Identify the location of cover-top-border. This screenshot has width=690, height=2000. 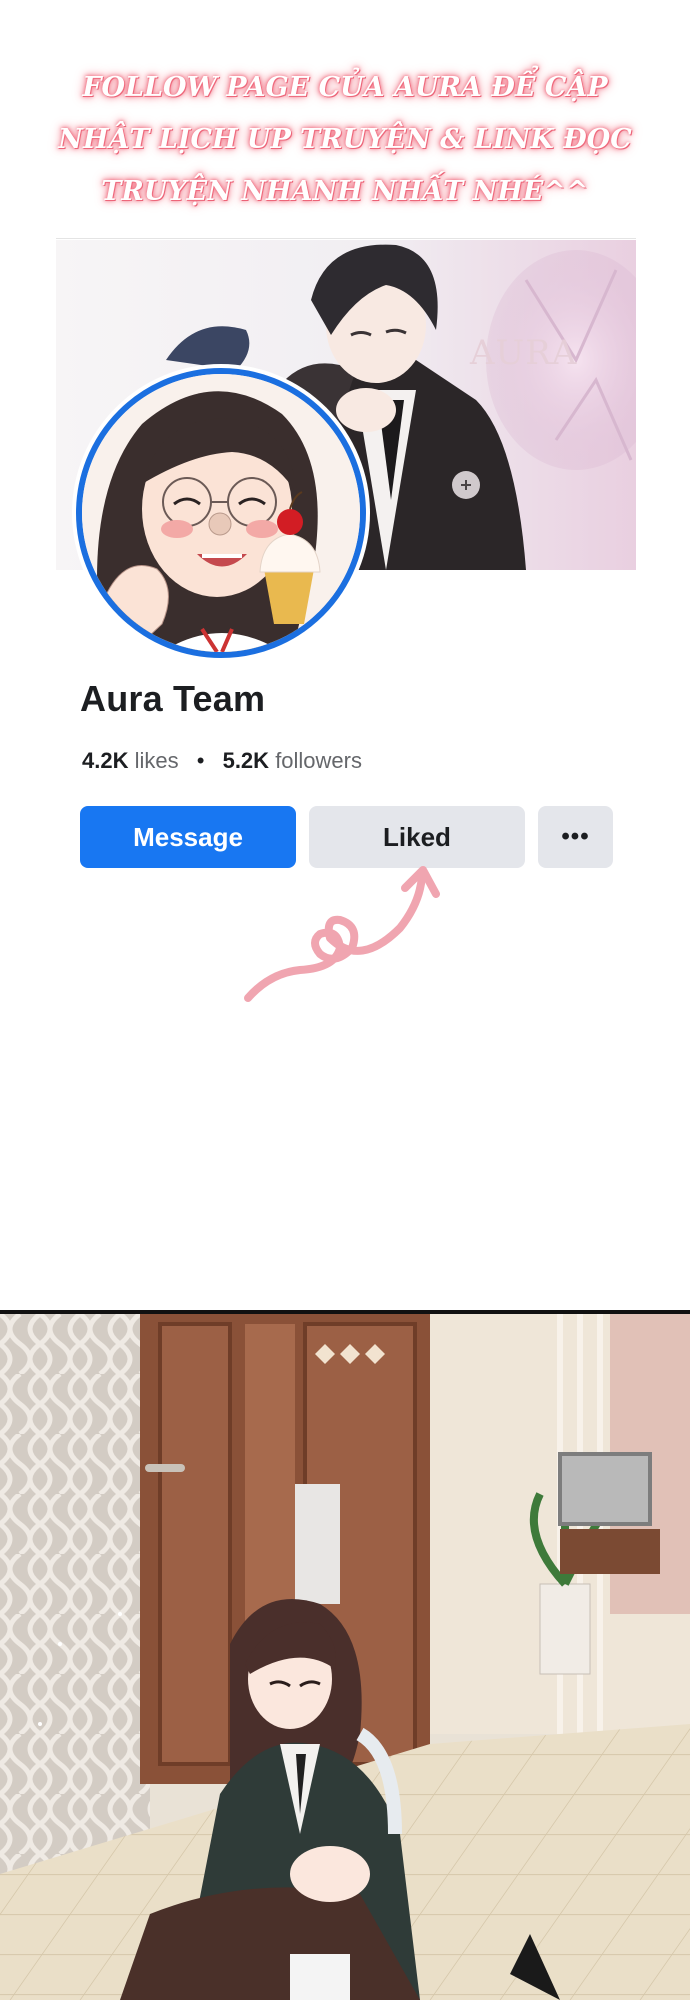
(346, 238).